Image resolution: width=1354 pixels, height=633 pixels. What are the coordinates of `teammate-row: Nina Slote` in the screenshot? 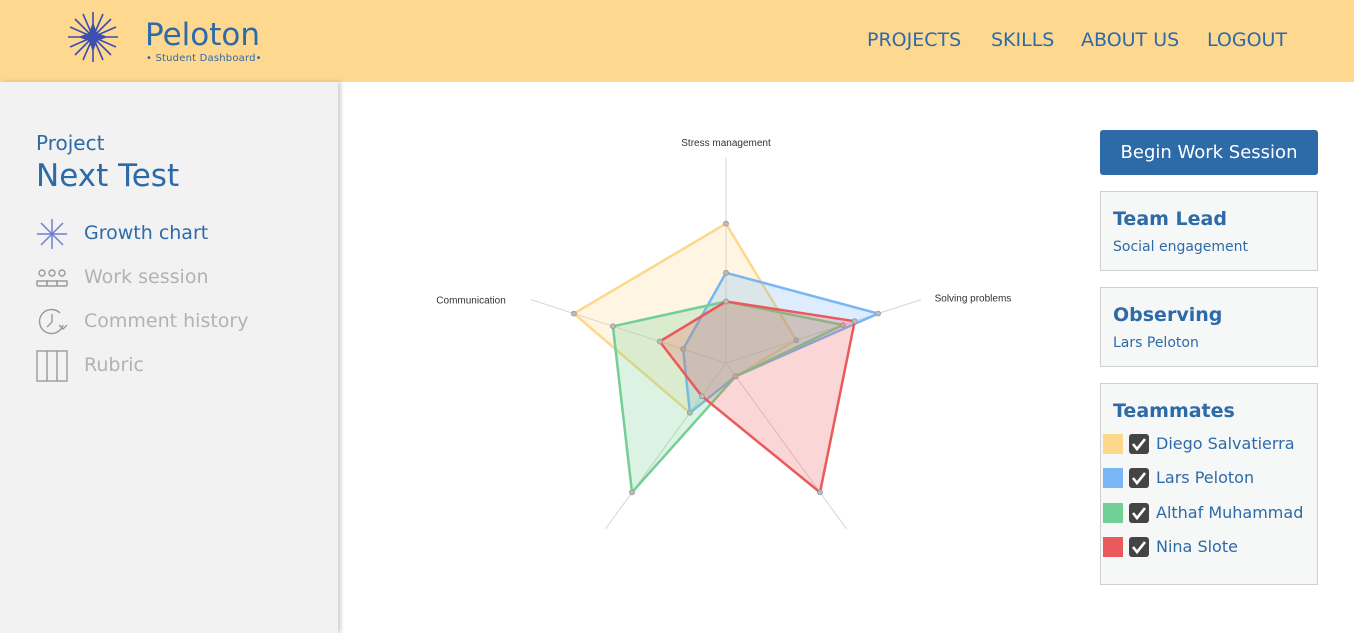 It's located at (1209, 547).